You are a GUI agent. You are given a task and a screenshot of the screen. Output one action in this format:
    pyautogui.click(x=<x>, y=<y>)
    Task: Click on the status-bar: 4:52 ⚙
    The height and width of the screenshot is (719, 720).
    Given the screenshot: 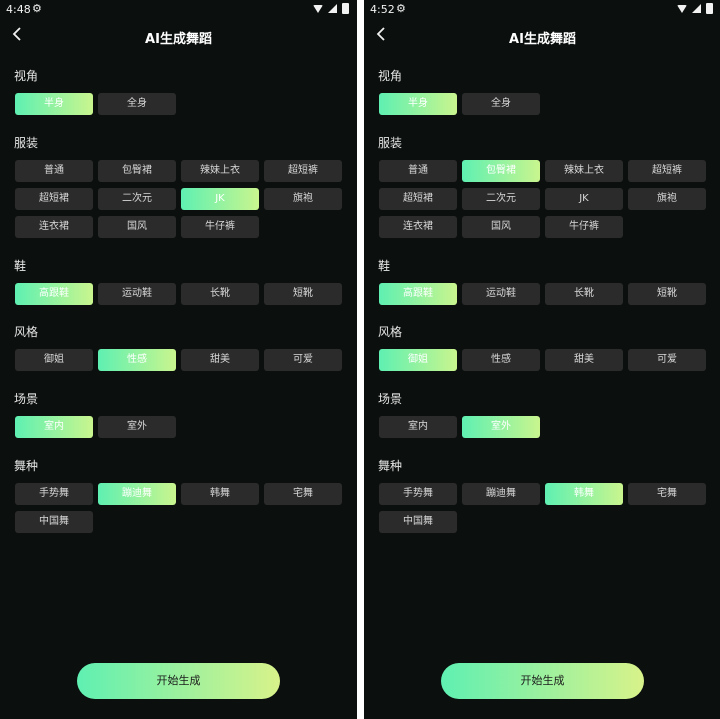 What is the action you would take?
    pyautogui.click(x=542, y=10)
    